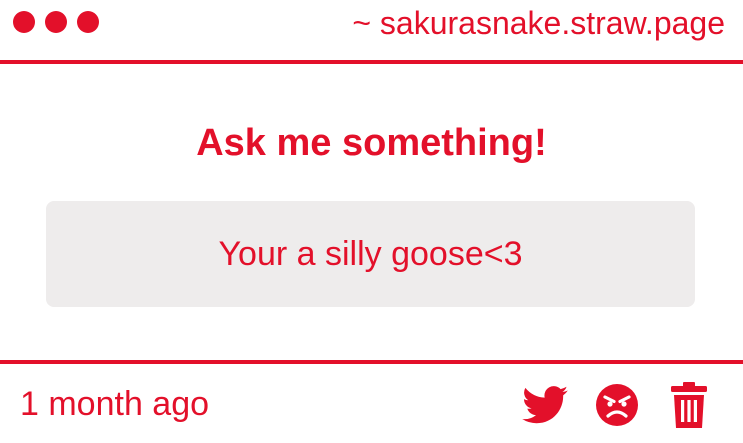  What do you see at coordinates (371, 62) in the screenshot?
I see `header-divider` at bounding box center [371, 62].